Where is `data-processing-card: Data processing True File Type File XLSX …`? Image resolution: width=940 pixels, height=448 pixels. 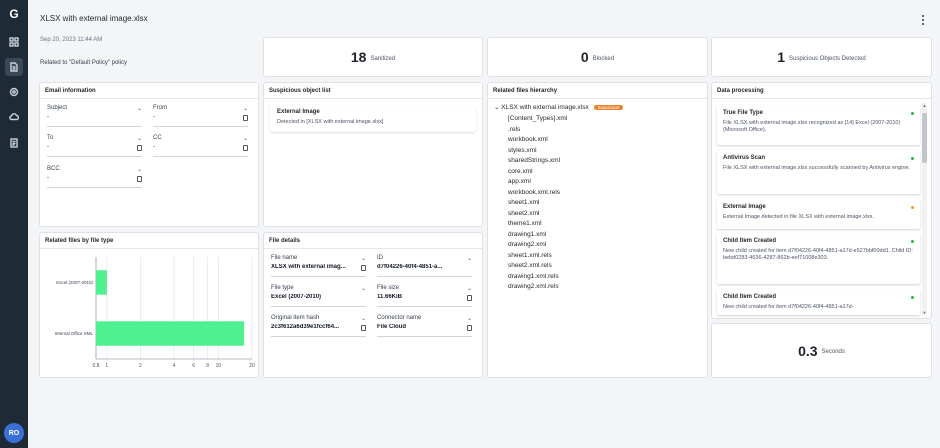
data-processing-card: Data processing True File Type File XLSX … is located at coordinates (821, 200).